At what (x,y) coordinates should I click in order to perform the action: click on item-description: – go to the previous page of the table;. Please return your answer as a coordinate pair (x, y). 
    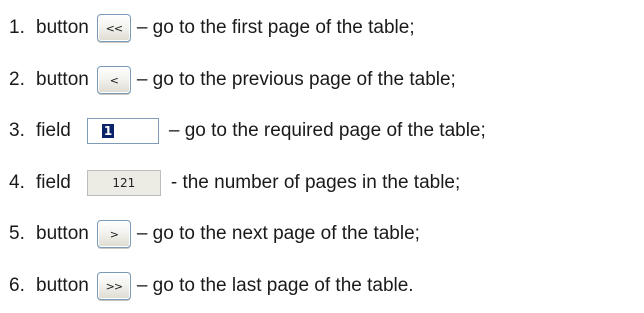
    Looking at the image, I should click on (296, 79).